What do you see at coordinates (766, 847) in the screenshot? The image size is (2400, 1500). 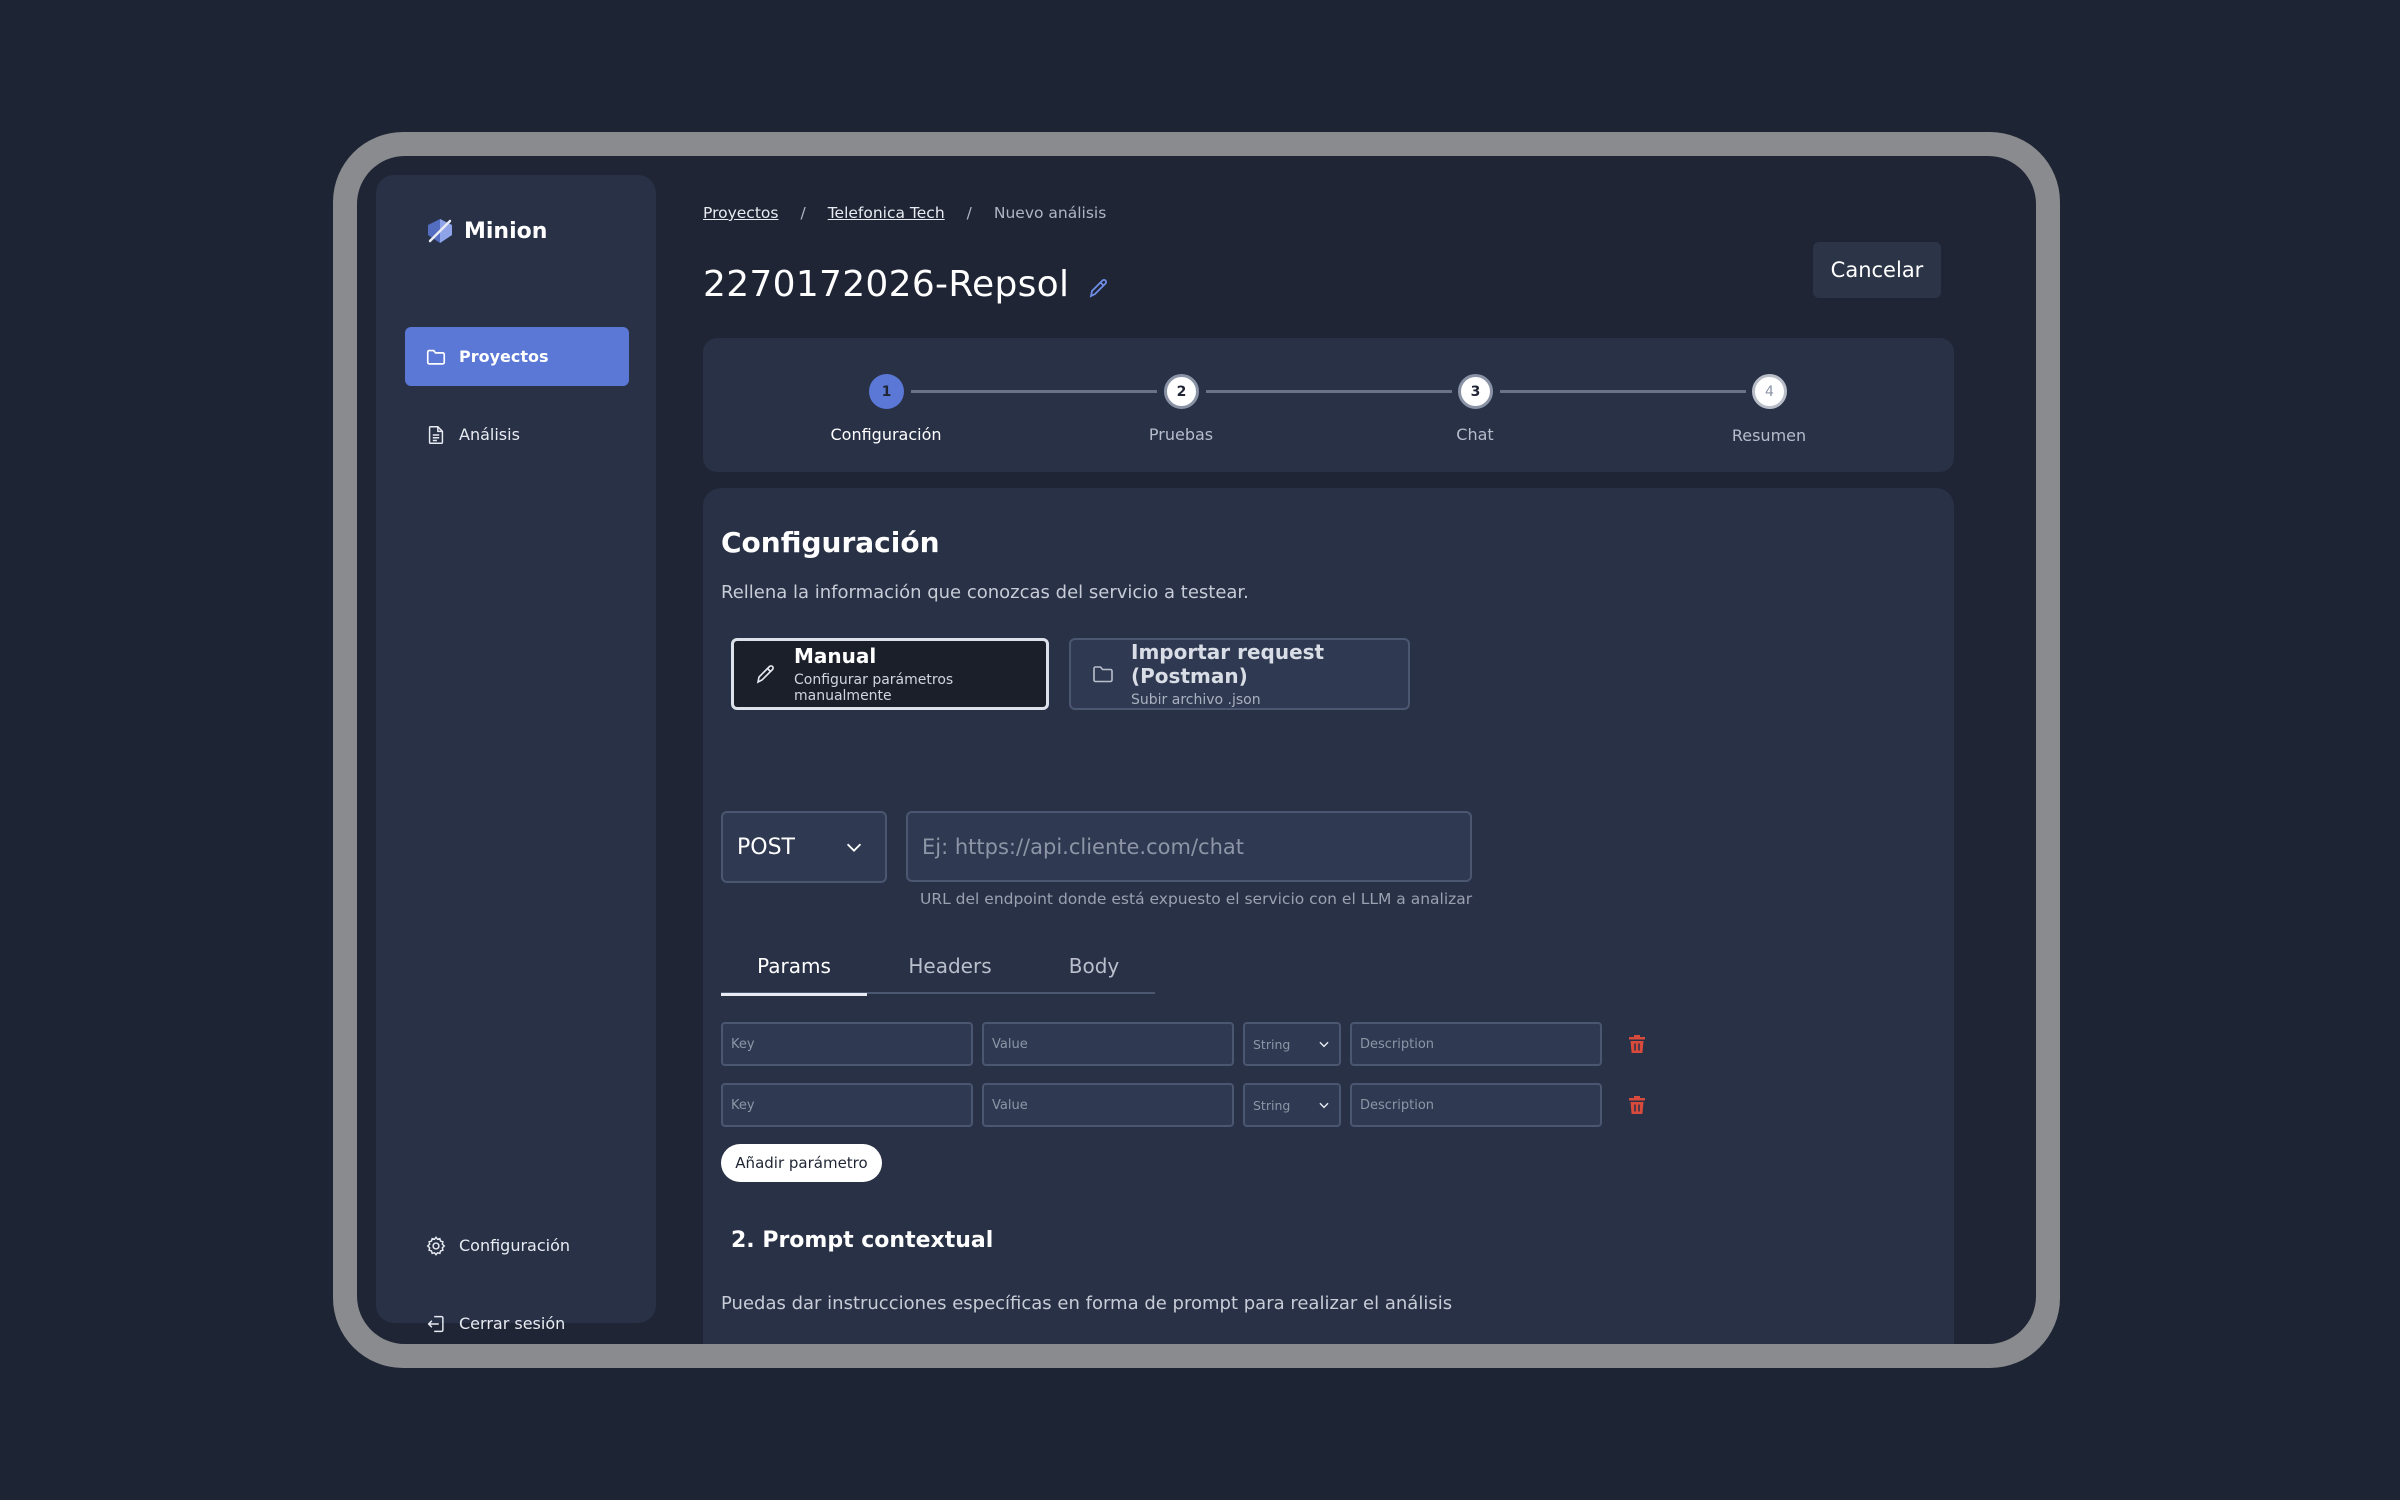 I see `http-method-value: POST` at bounding box center [766, 847].